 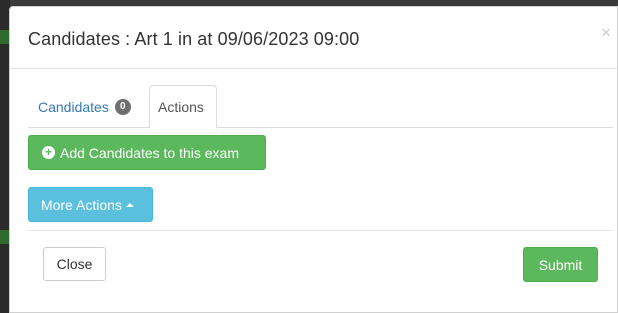 I want to click on more-actions-button: More Actions, so click(x=90, y=204).